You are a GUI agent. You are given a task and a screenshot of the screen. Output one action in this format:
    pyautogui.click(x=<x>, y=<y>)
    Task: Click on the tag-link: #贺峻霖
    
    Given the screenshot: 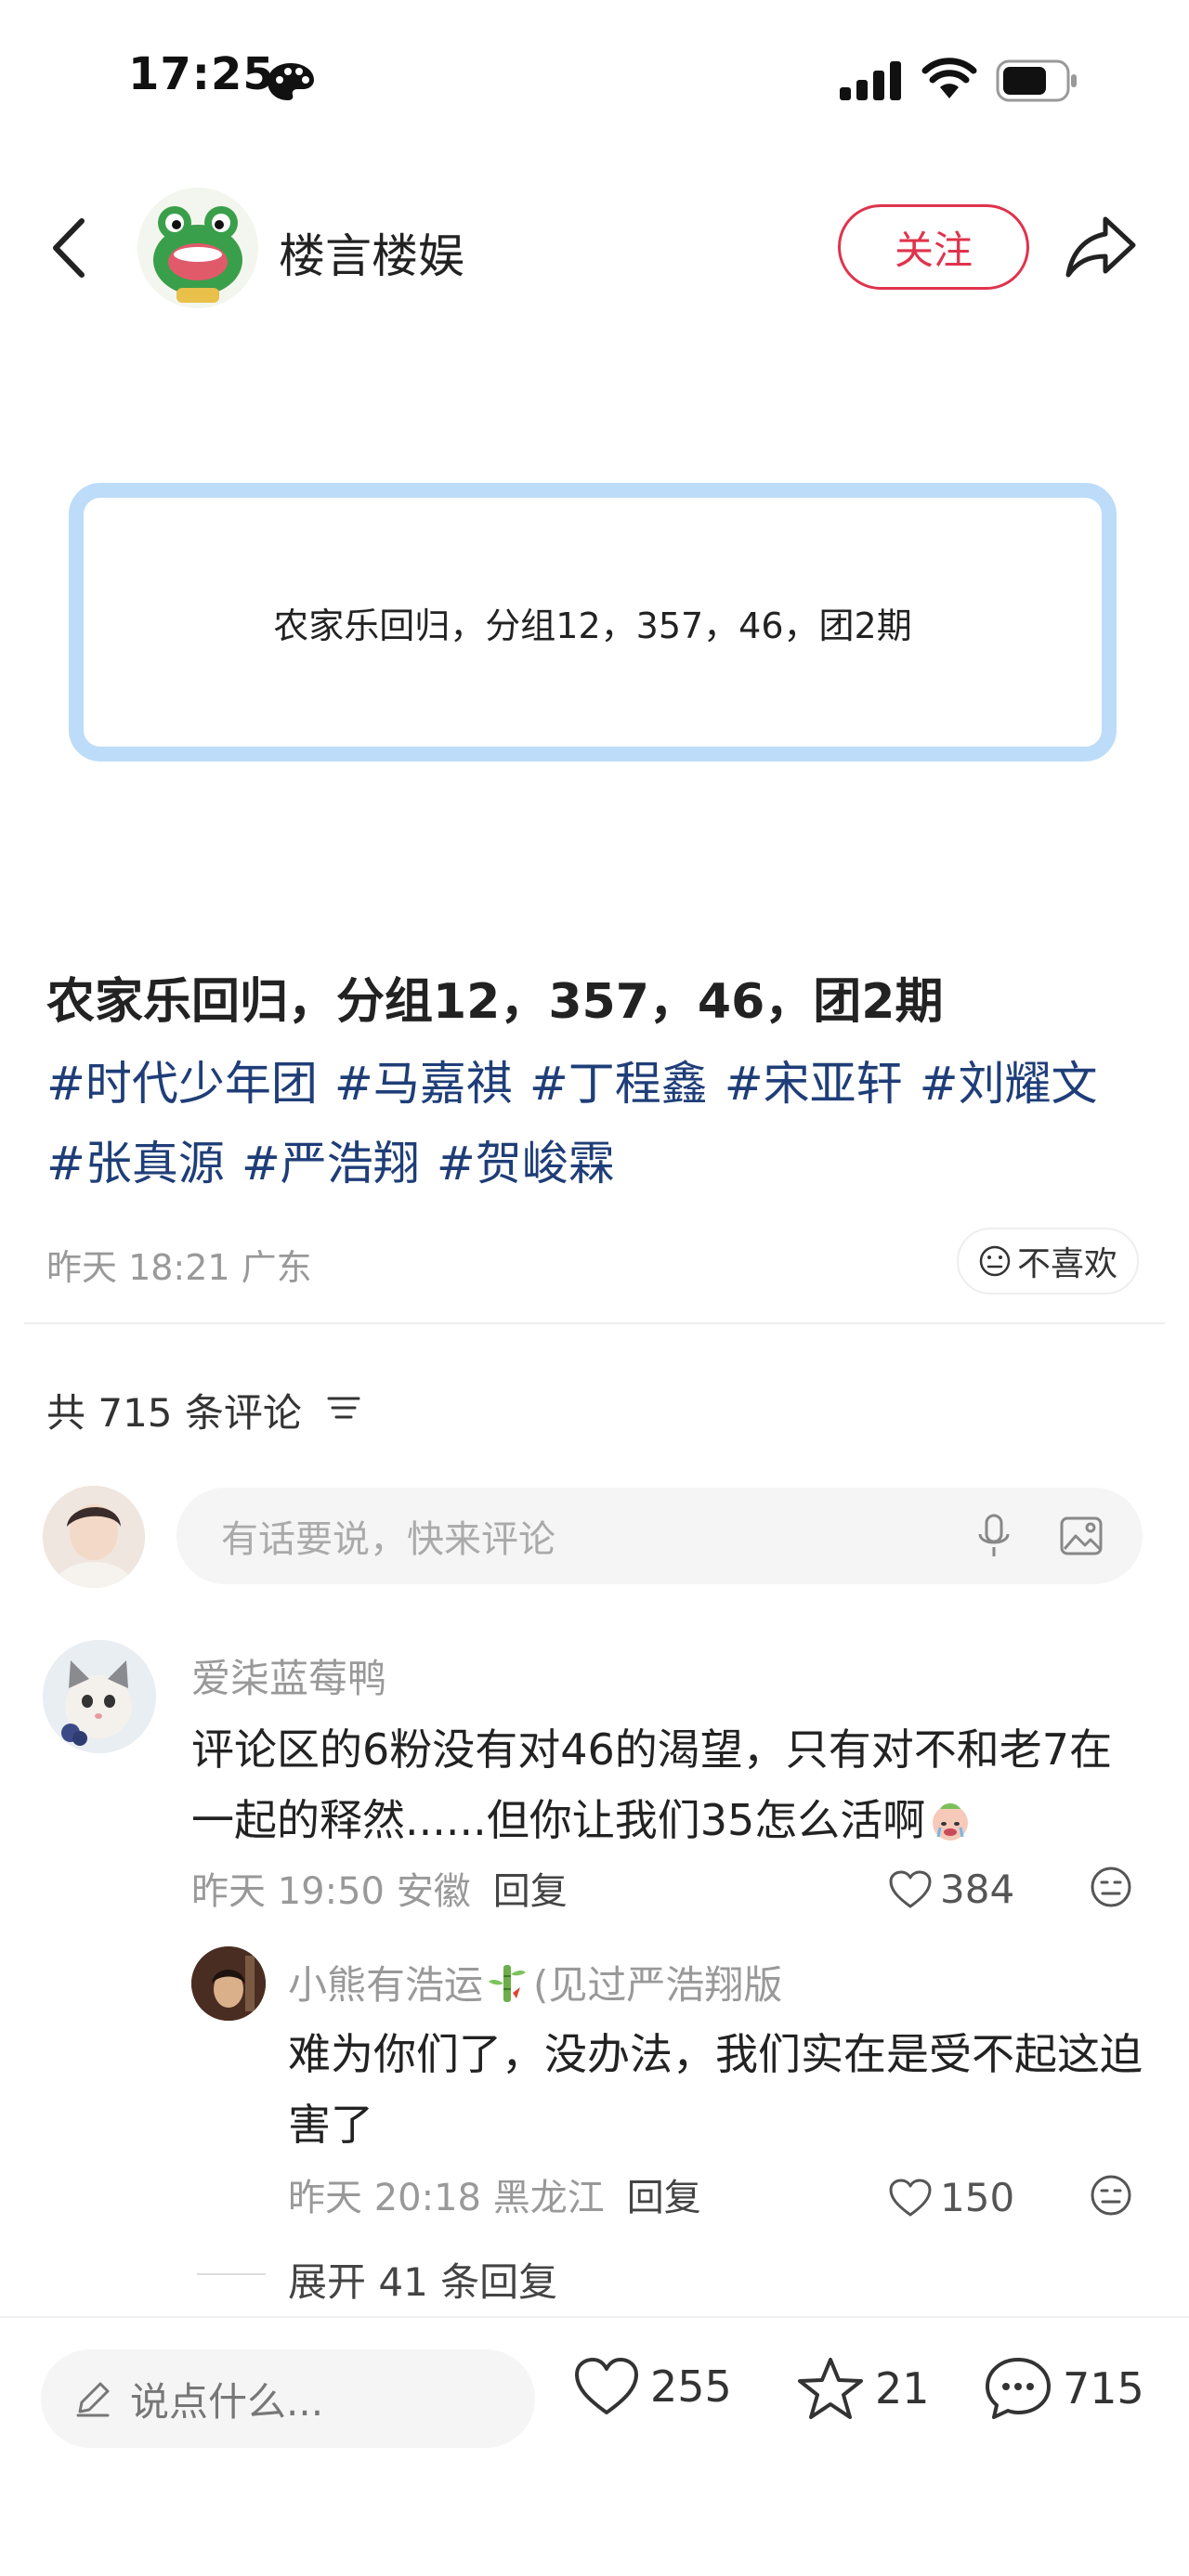 What is the action you would take?
    pyautogui.click(x=526, y=1163)
    